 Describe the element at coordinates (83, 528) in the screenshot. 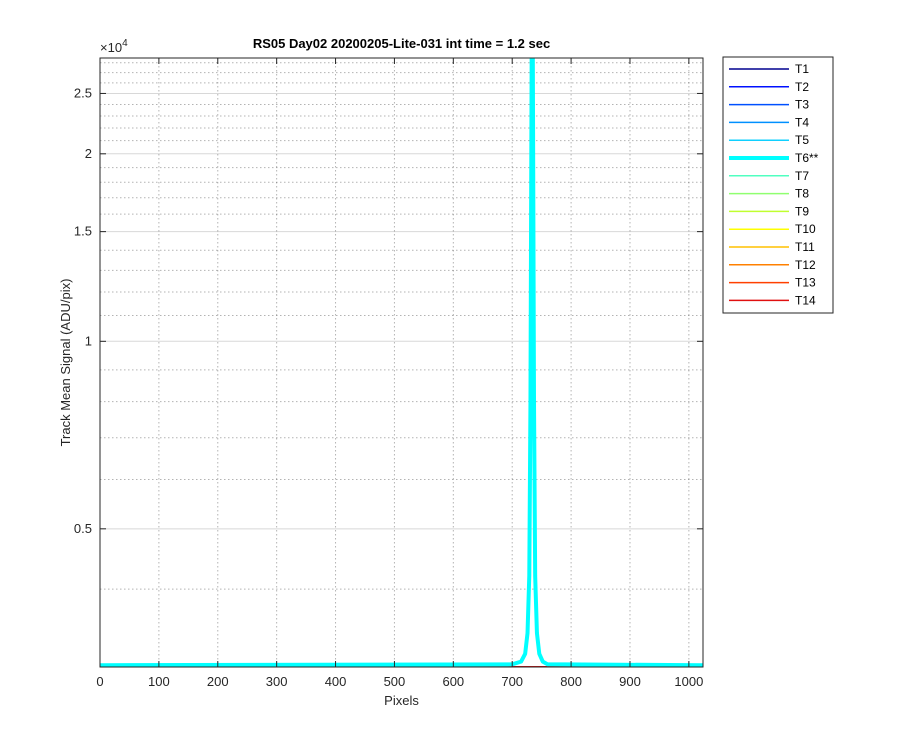

I see `y-tick-label: 0.5` at that location.